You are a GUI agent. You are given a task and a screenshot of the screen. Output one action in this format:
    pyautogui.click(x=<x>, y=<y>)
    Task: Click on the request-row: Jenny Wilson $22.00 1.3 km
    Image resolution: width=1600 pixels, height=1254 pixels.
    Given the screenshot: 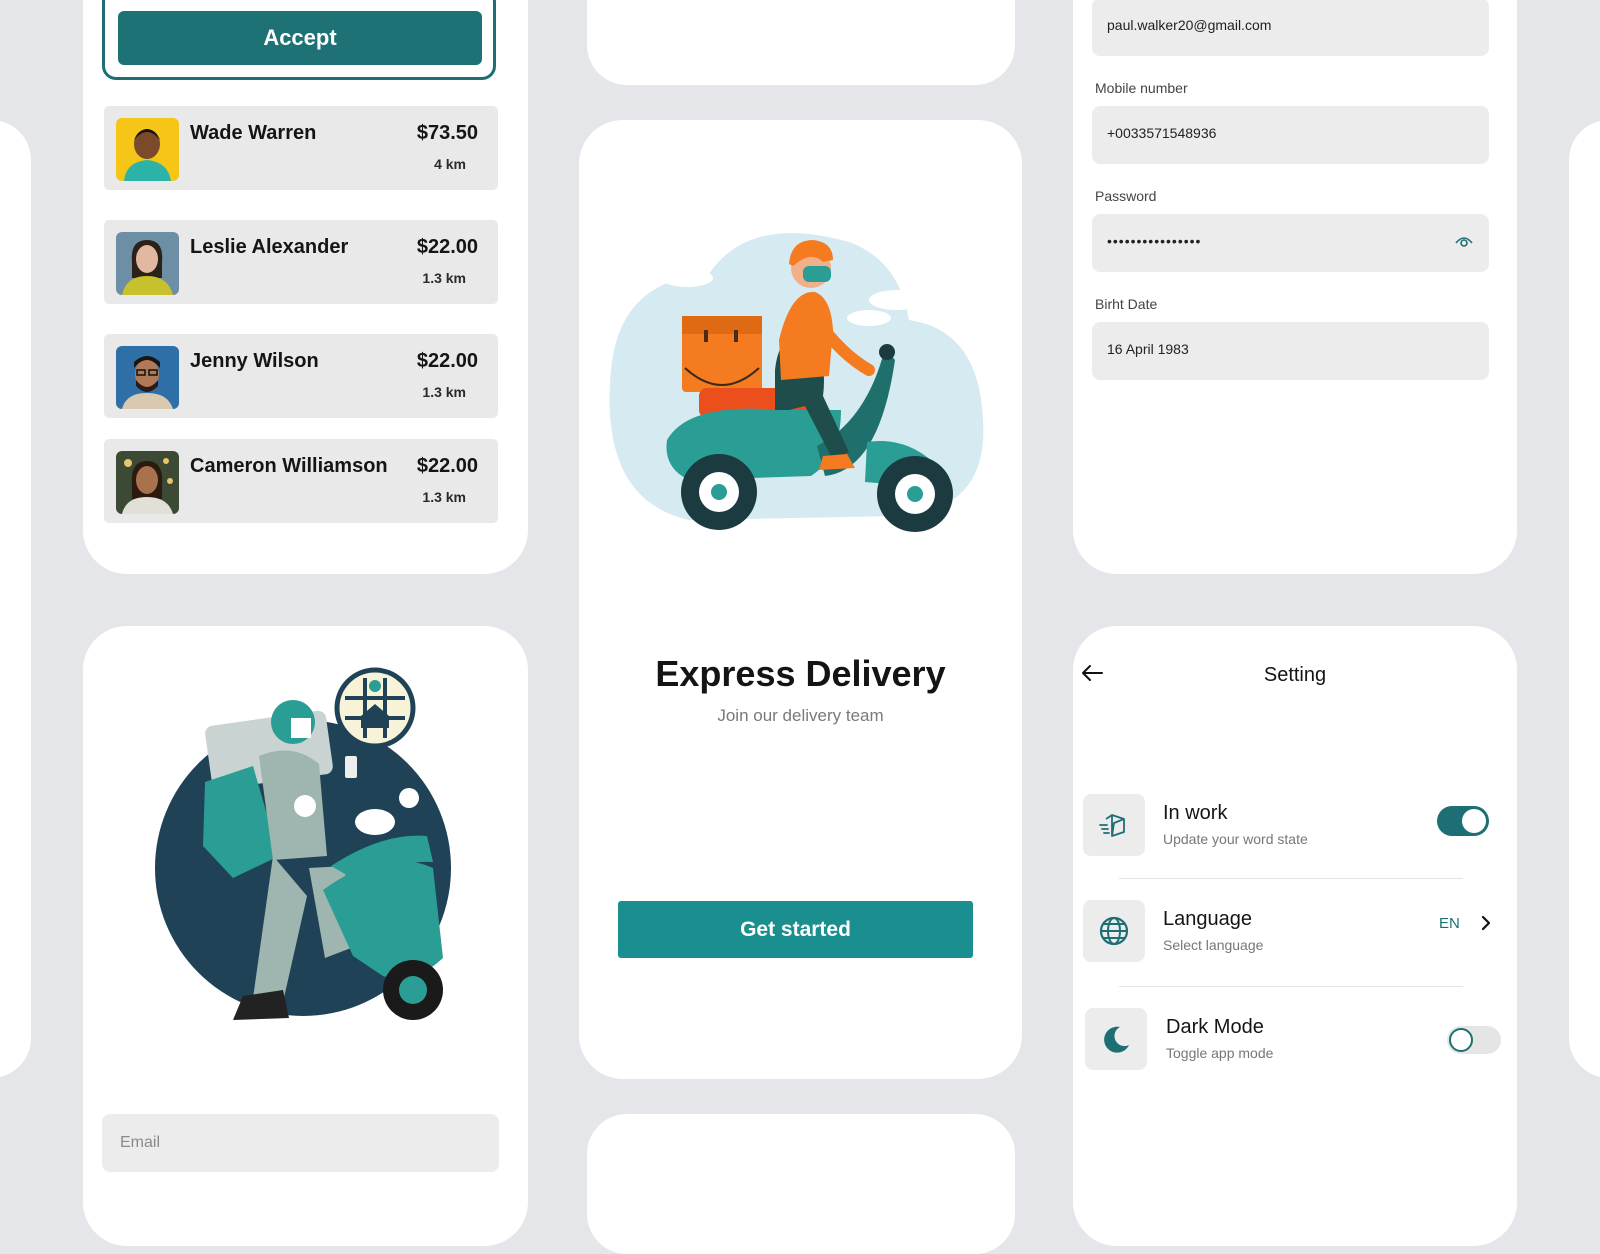 What is the action you would take?
    pyautogui.click(x=301, y=376)
    